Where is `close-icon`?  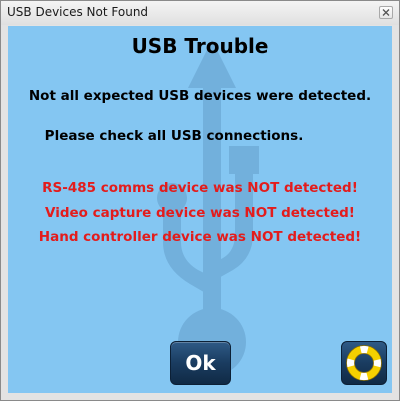 close-icon is located at coordinates (386, 12).